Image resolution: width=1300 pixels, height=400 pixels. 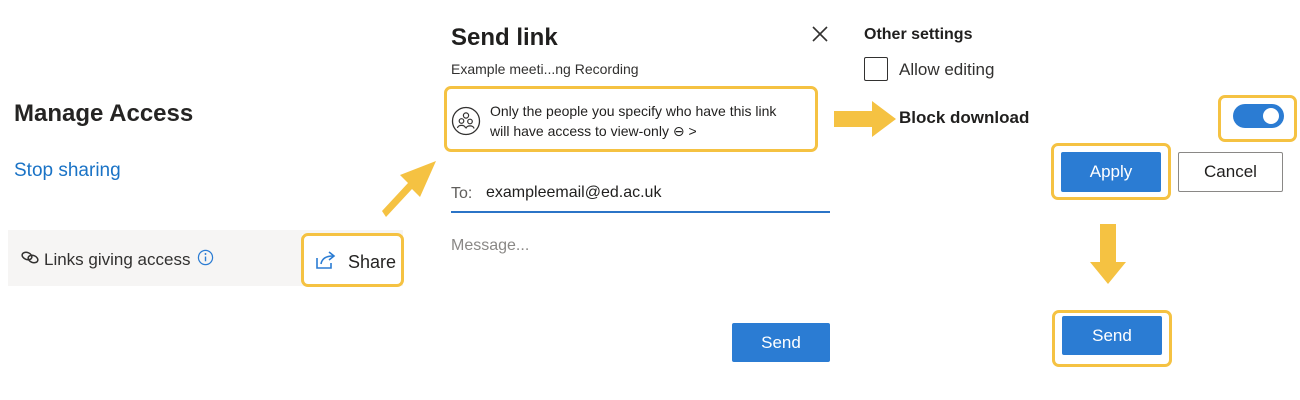 I want to click on info-icon, so click(x=205, y=257).